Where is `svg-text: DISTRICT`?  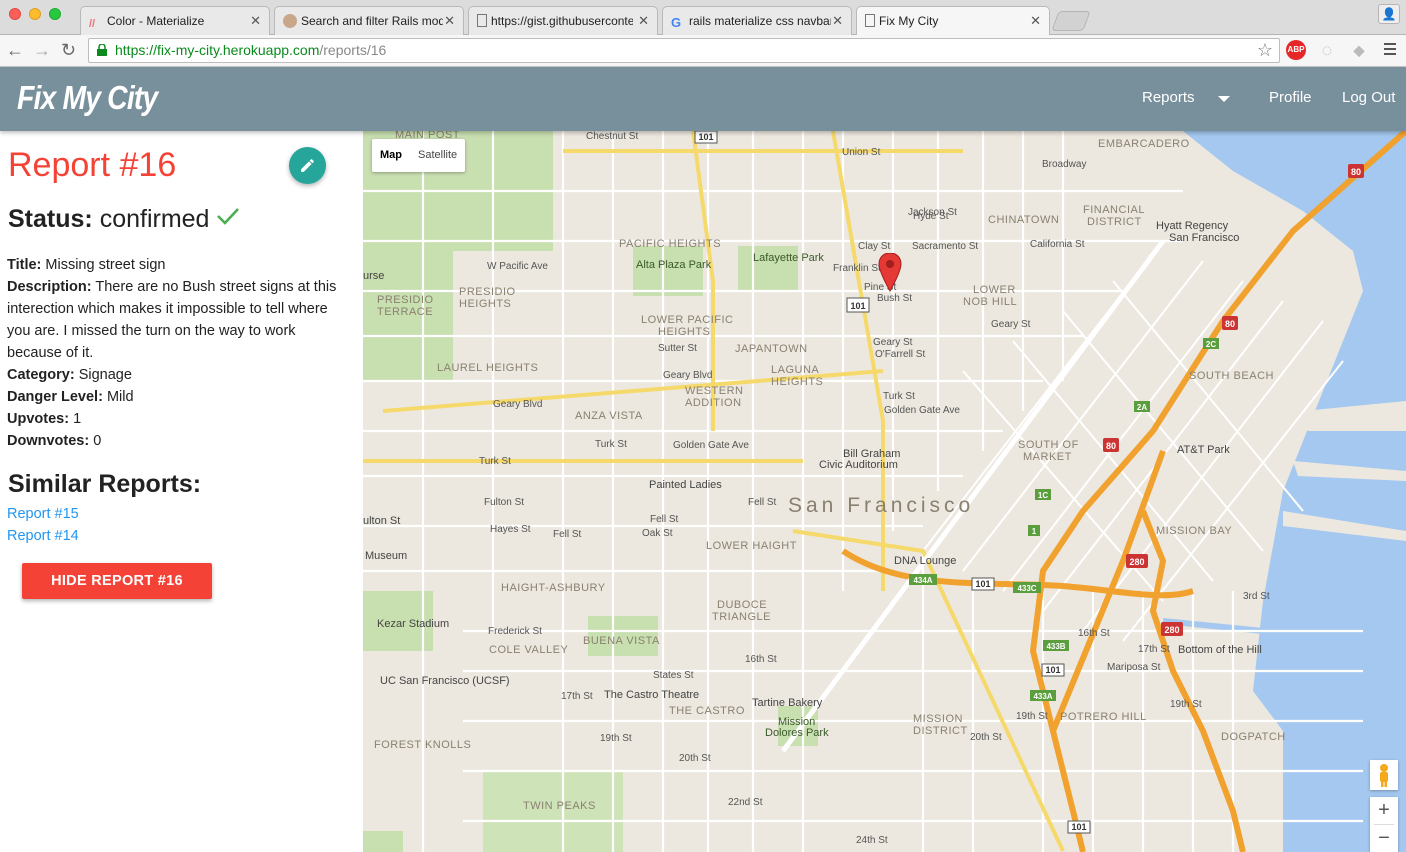
svg-text: DISTRICT is located at coordinates (940, 731).